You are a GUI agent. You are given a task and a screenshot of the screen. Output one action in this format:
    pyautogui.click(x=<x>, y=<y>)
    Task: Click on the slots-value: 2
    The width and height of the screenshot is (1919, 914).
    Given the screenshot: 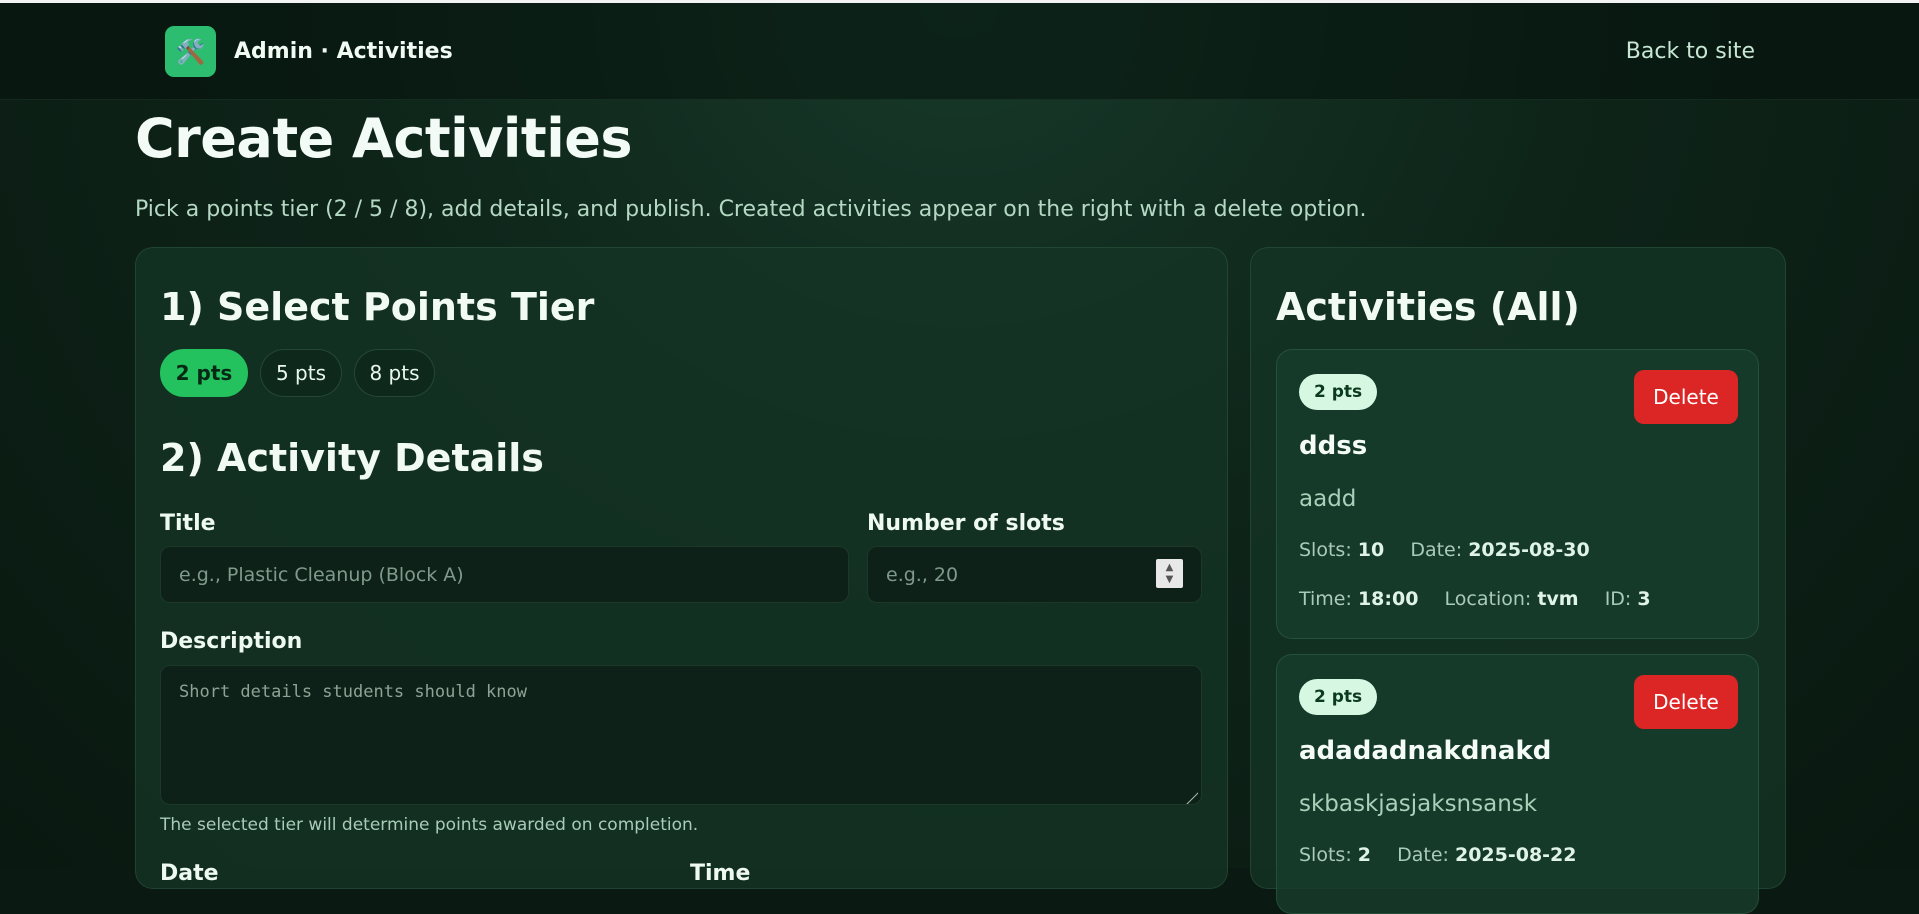 What is the action you would take?
    pyautogui.click(x=1364, y=855)
    